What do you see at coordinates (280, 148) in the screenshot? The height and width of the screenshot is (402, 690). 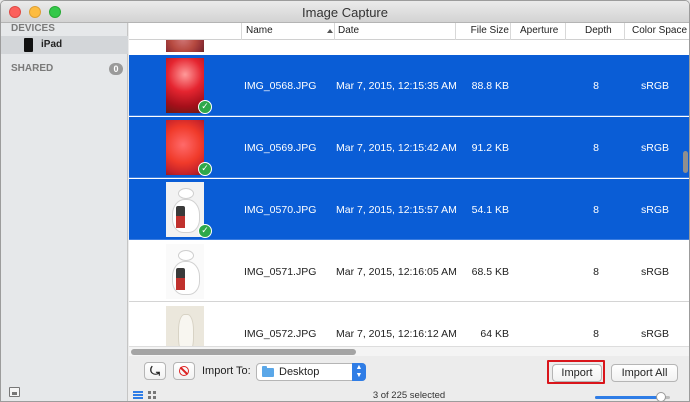 I see `cell-name: IMG_0569.JPG` at bounding box center [280, 148].